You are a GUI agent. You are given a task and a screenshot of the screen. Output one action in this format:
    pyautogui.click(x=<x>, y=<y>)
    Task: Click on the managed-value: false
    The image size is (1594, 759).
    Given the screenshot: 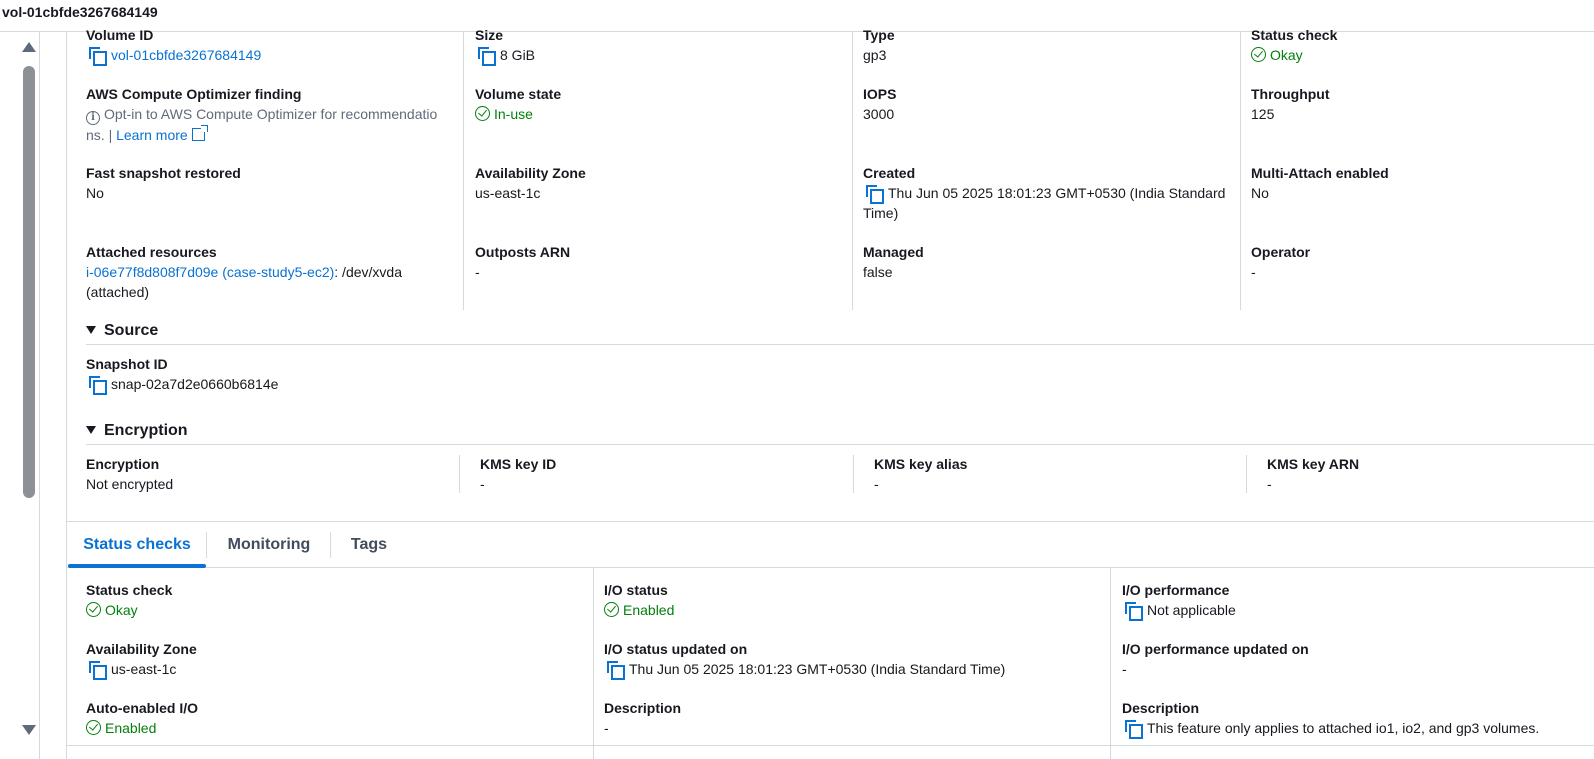 What is the action you would take?
    pyautogui.click(x=878, y=272)
    